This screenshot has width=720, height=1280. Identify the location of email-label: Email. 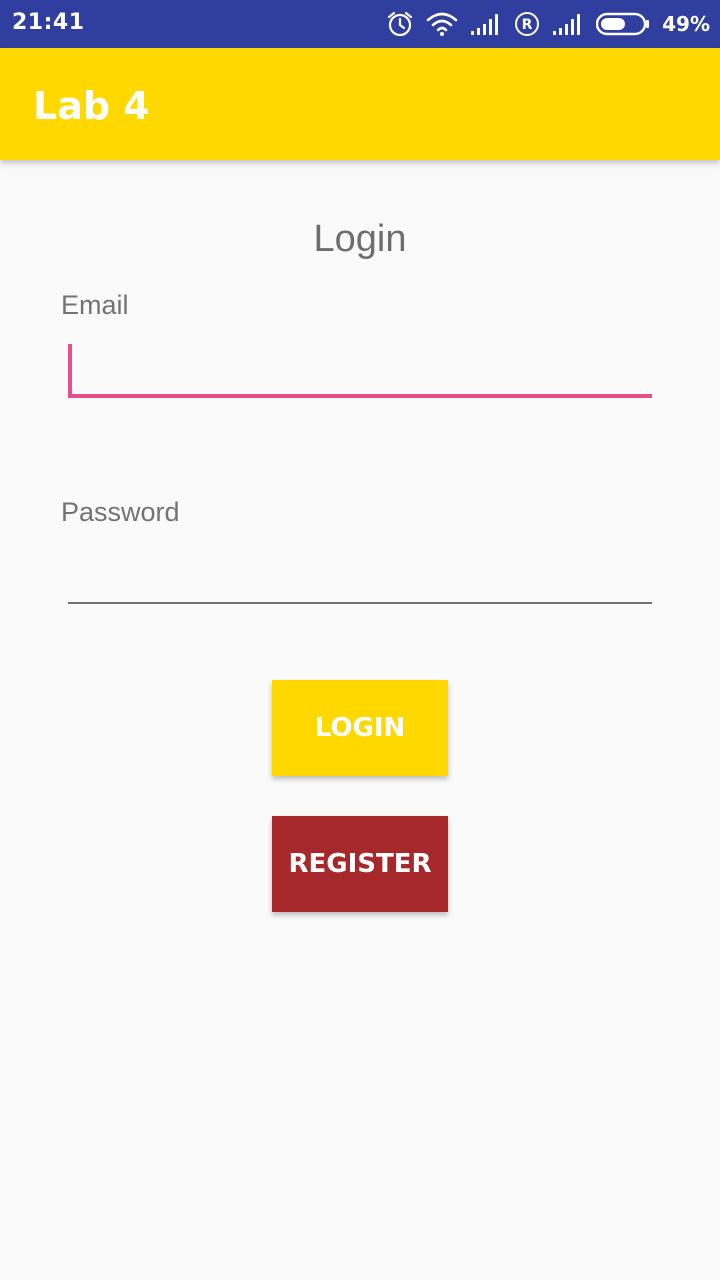
(95, 305).